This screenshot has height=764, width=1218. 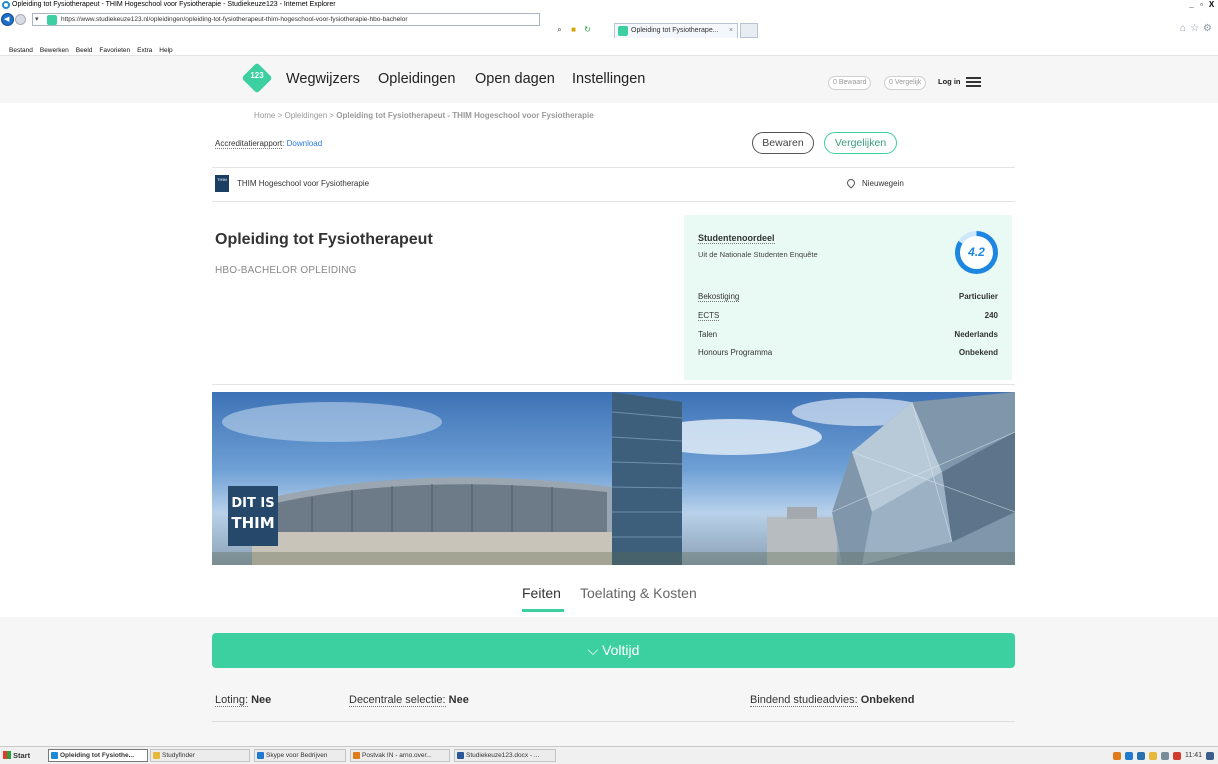 I want to click on vergelijk-counter: 0 Vergelijk, so click(x=905, y=83).